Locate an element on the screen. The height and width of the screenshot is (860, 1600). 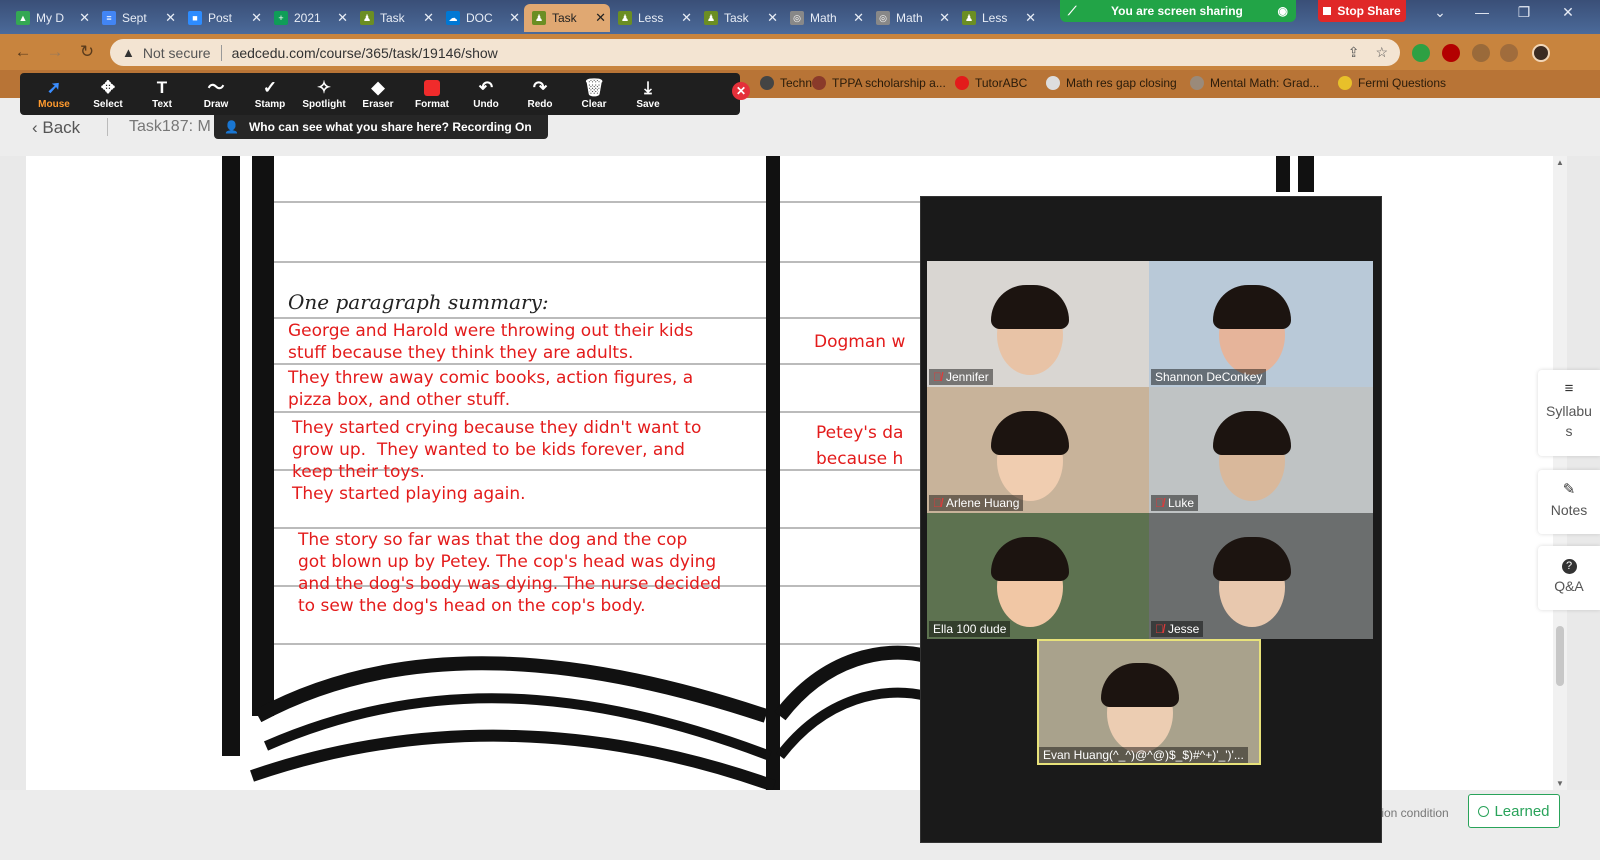
restore-icon: ❐ is located at coordinates (1524, 12).